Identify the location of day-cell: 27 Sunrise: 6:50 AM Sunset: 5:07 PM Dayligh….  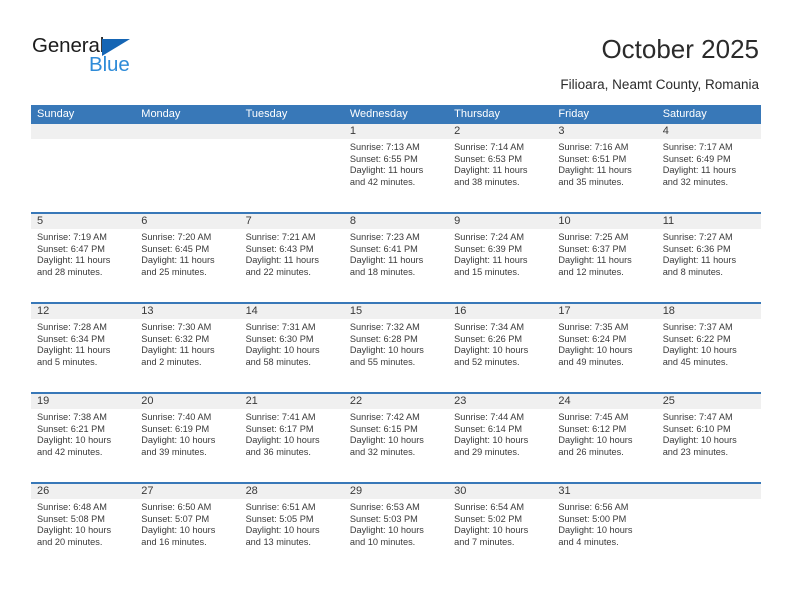
(187, 528).